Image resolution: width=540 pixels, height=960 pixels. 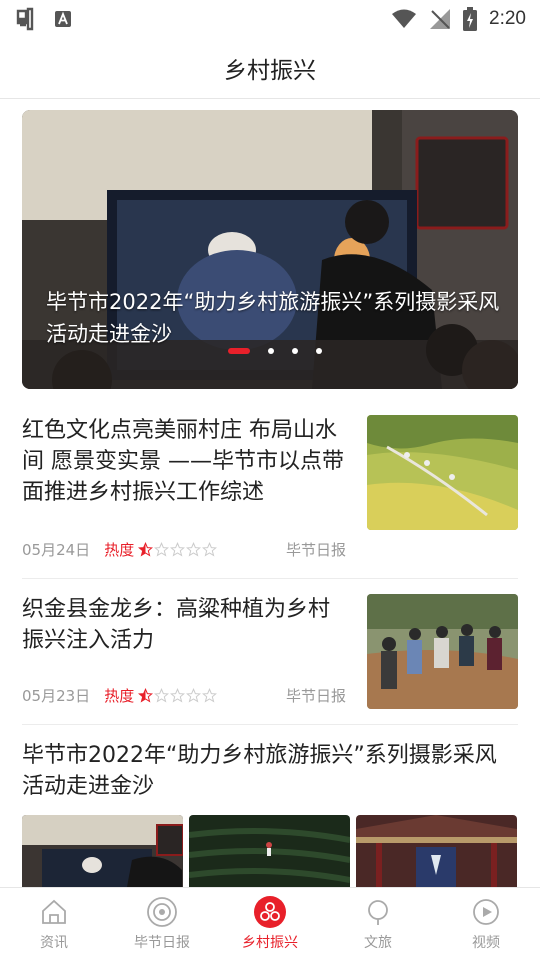 I want to click on status-time: 2:20, so click(x=507, y=18).